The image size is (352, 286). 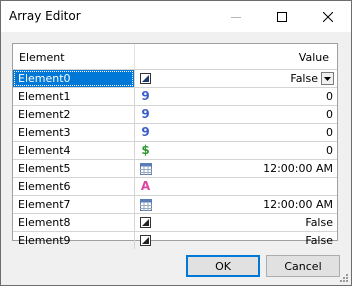 What do you see at coordinates (73, 78) in the screenshot?
I see `element-name-cell: Element0` at bounding box center [73, 78].